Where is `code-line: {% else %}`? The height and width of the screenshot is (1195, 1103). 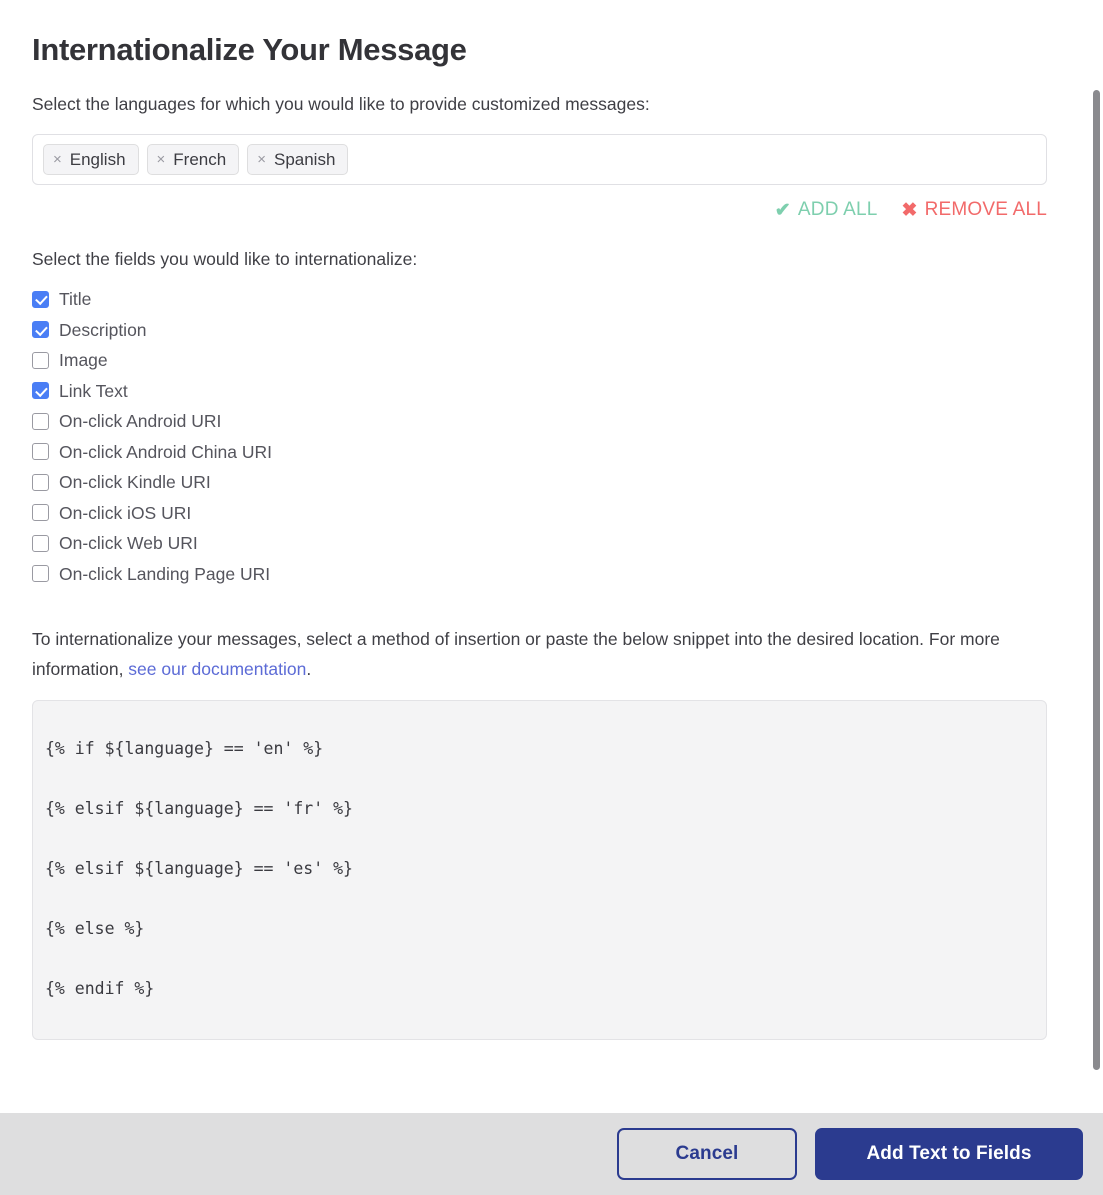 code-line: {% else %} is located at coordinates (95, 928).